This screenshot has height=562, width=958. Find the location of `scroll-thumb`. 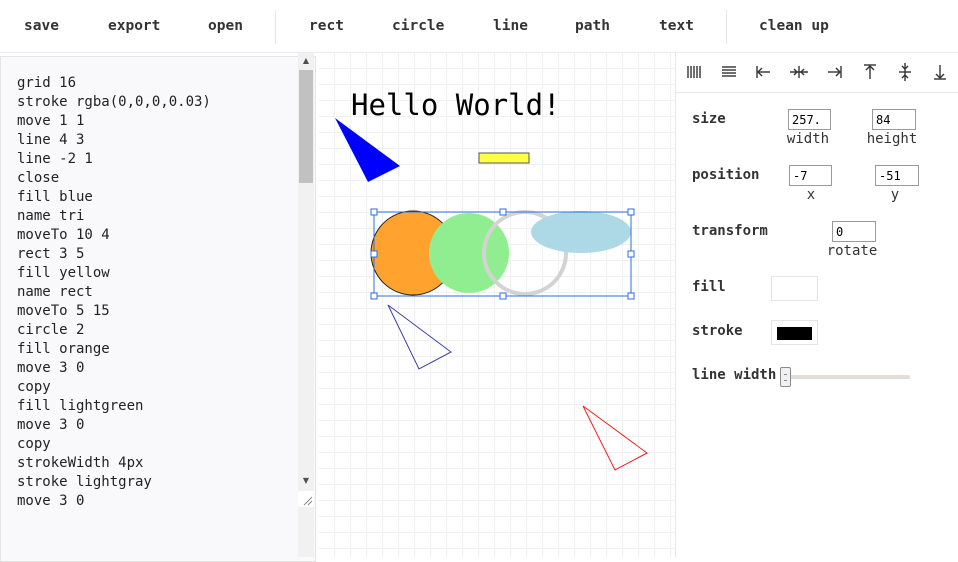

scroll-thumb is located at coordinates (306, 126).